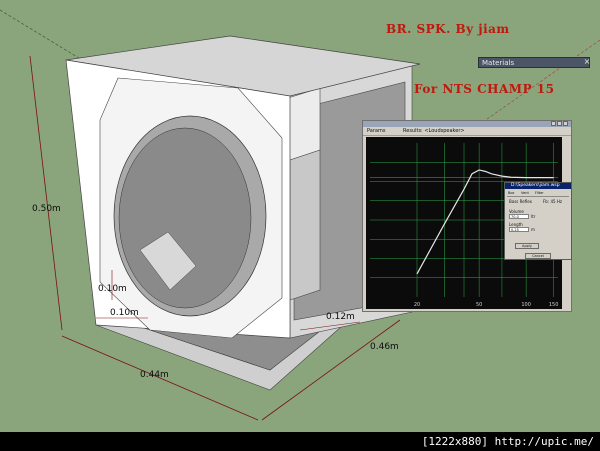  What do you see at coordinates (520, 201) in the screenshot?
I see `vent-section-label: Bass Reflex` at bounding box center [520, 201].